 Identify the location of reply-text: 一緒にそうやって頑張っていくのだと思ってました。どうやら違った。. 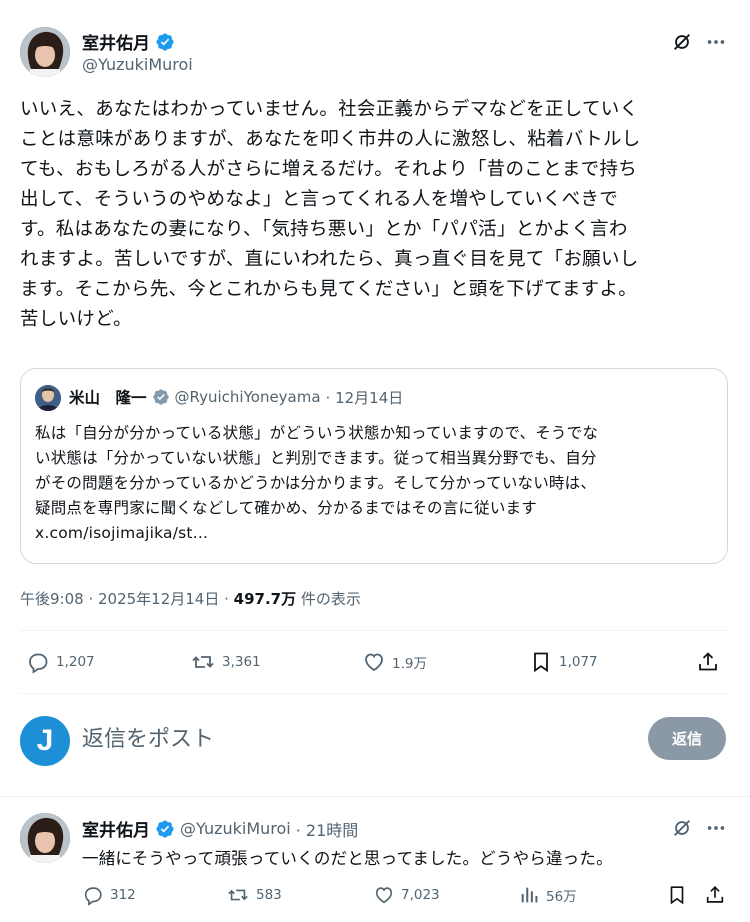
(347, 858).